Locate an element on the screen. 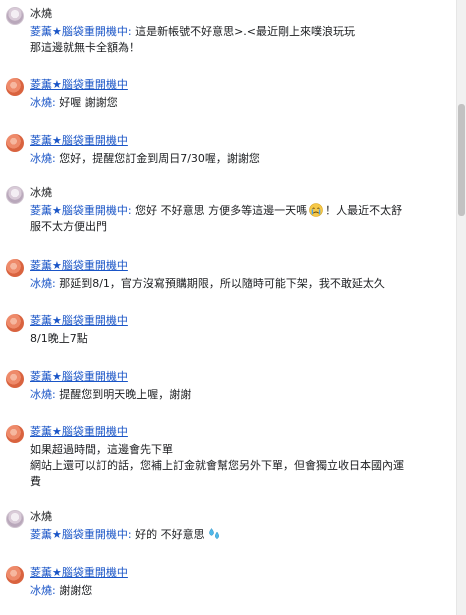 Image resolution: width=466 pixels, height=615 pixels. message-line: 冰燒: 您好，提醒您訂金到周日7/30喔，謝謝您 is located at coordinates (145, 159).